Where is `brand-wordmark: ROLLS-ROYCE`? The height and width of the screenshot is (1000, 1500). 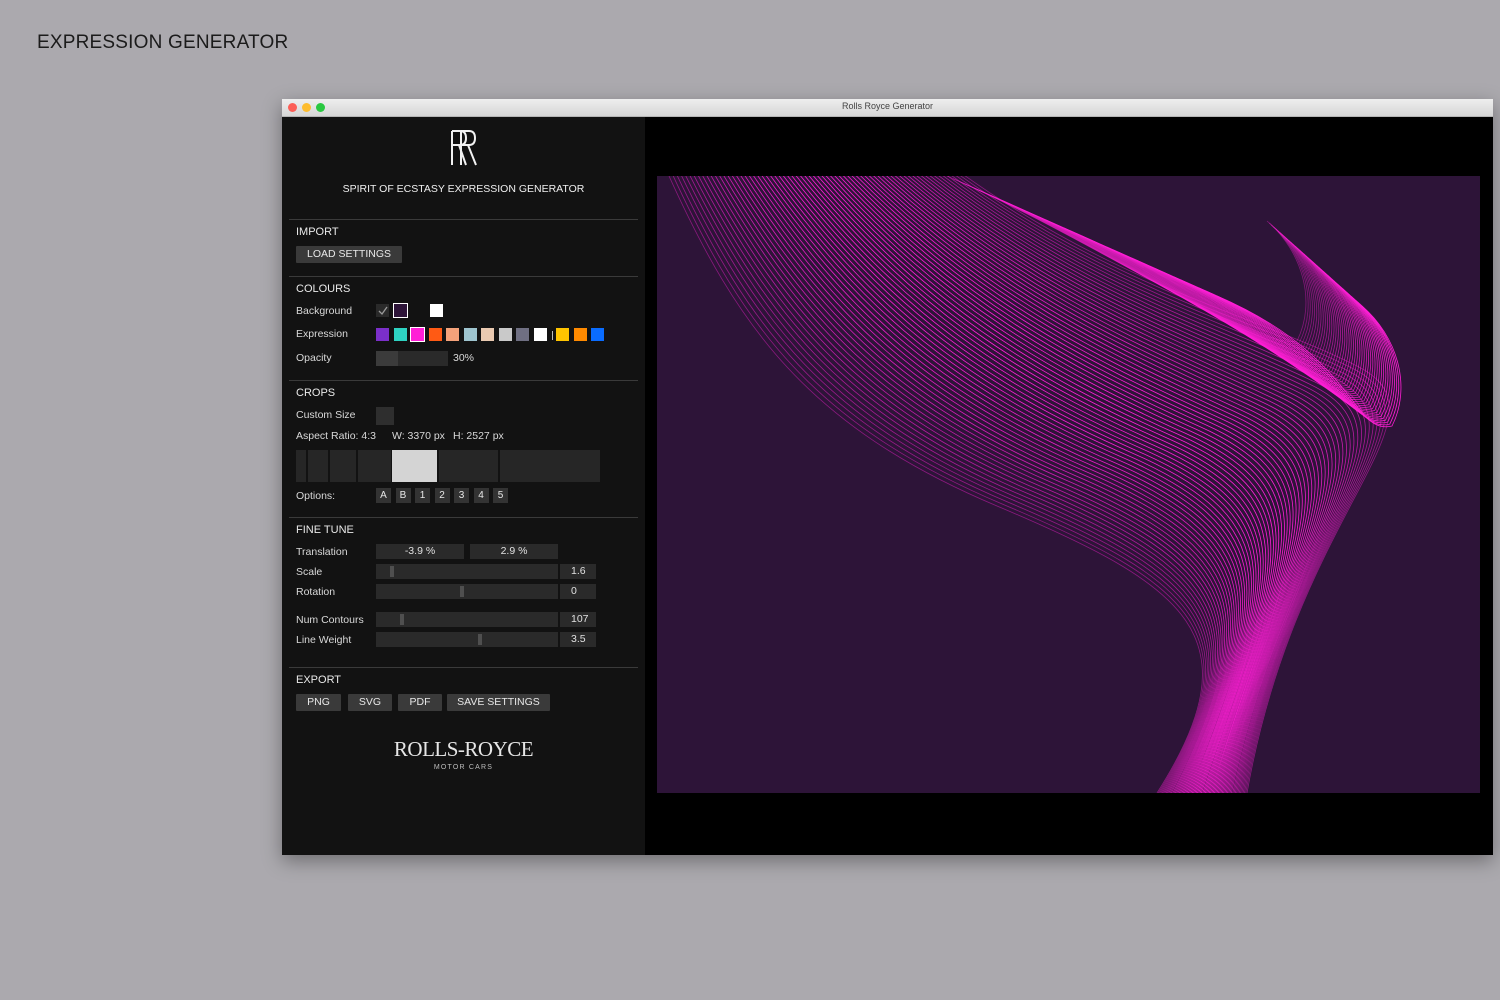
brand-wordmark: ROLLS-ROYCE is located at coordinates (463, 749).